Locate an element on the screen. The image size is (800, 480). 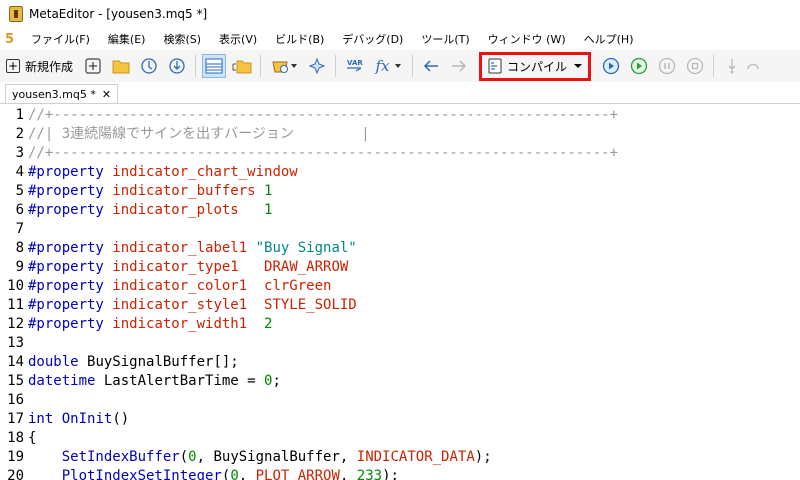
line-number: 18 is located at coordinates (15, 438).